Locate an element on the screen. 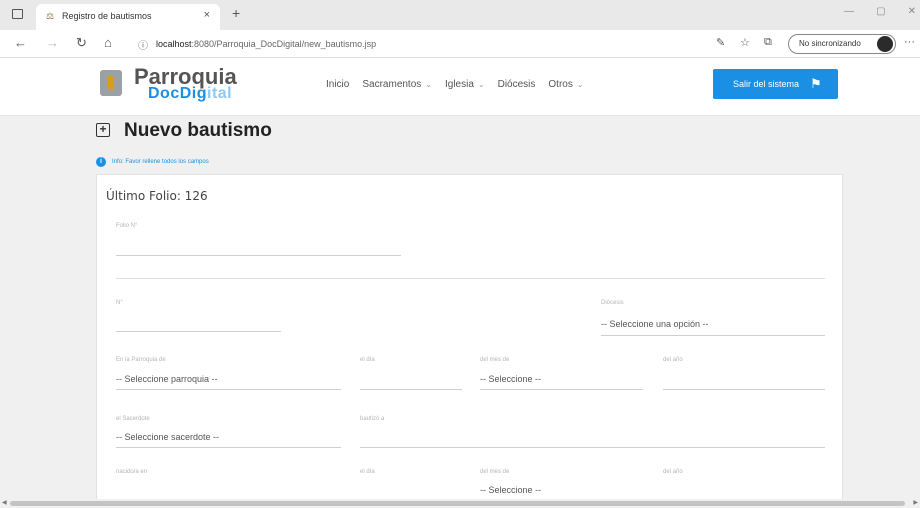 The height and width of the screenshot is (508, 920). logo-subtitle: DocDigital is located at coordinates (190, 94).